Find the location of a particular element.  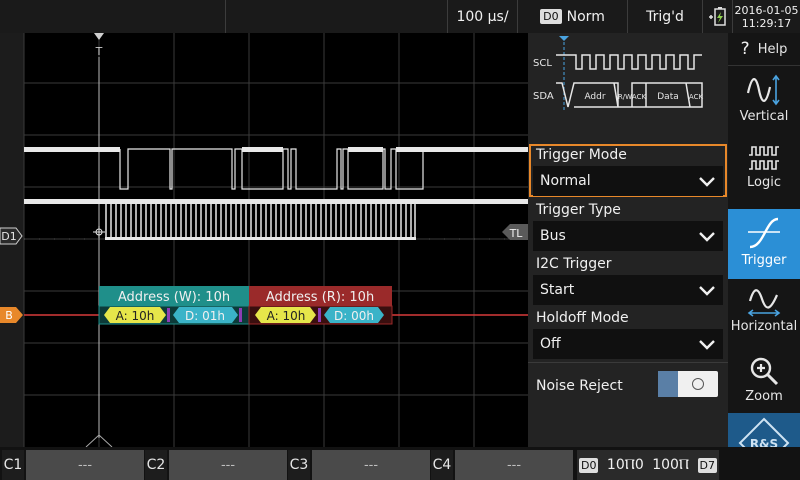

trigger-type-value: Bus is located at coordinates (553, 236).